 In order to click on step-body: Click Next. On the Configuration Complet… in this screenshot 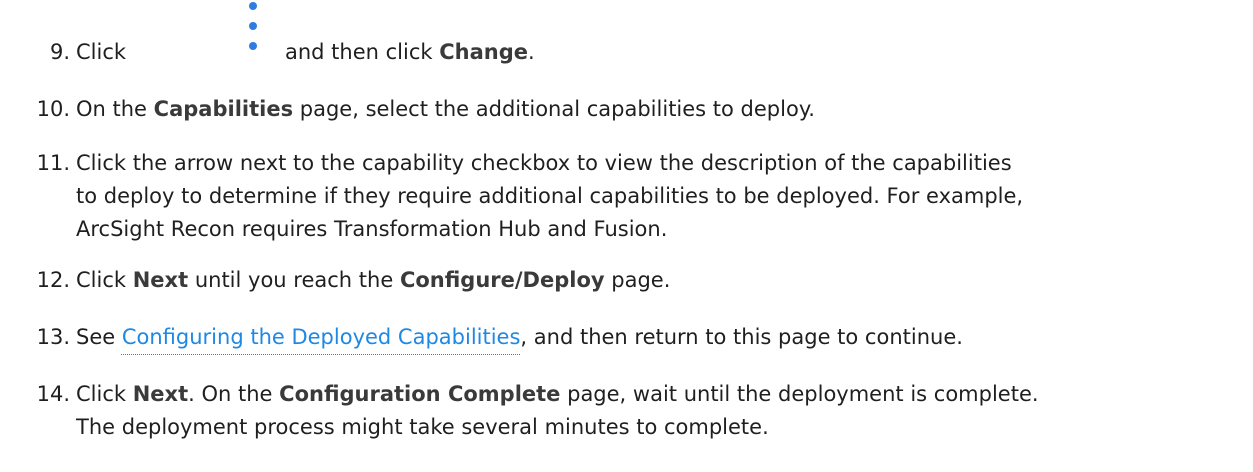, I will do `click(660, 411)`.